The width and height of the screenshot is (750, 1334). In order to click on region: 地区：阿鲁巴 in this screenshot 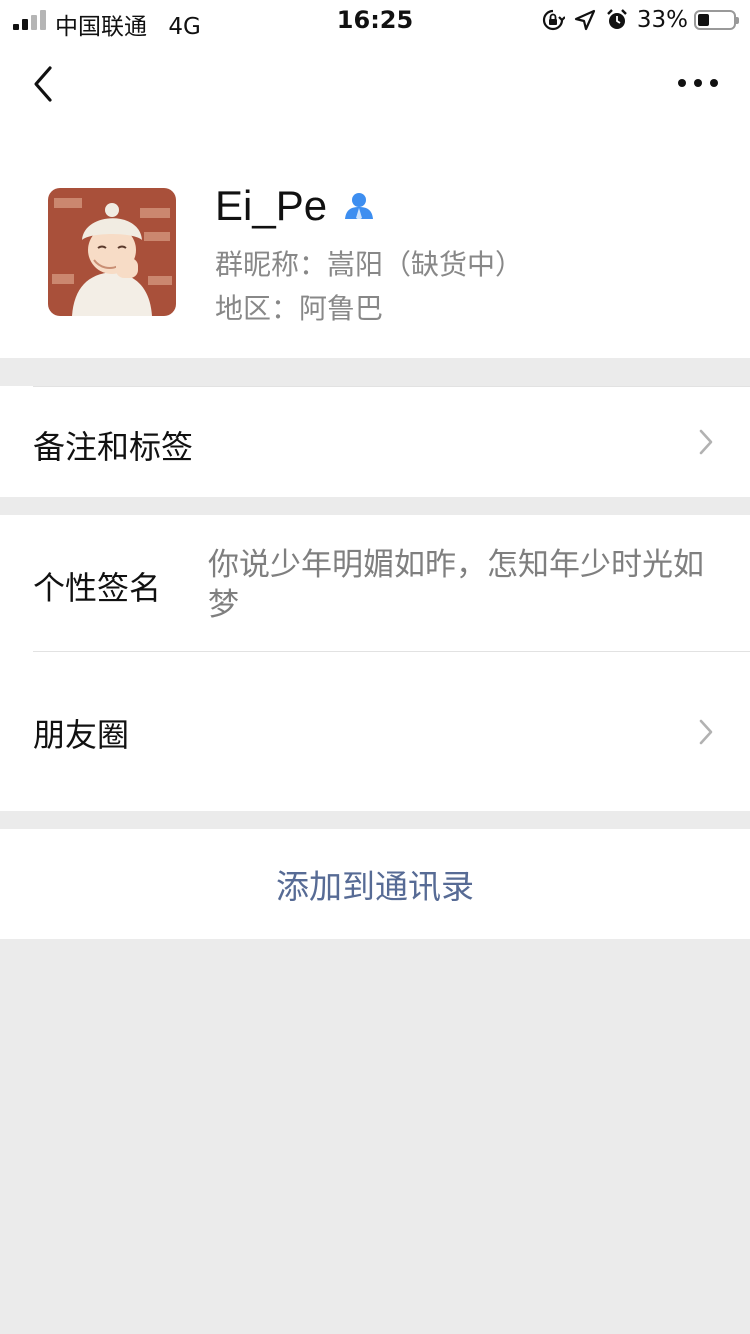, I will do `click(299, 308)`.